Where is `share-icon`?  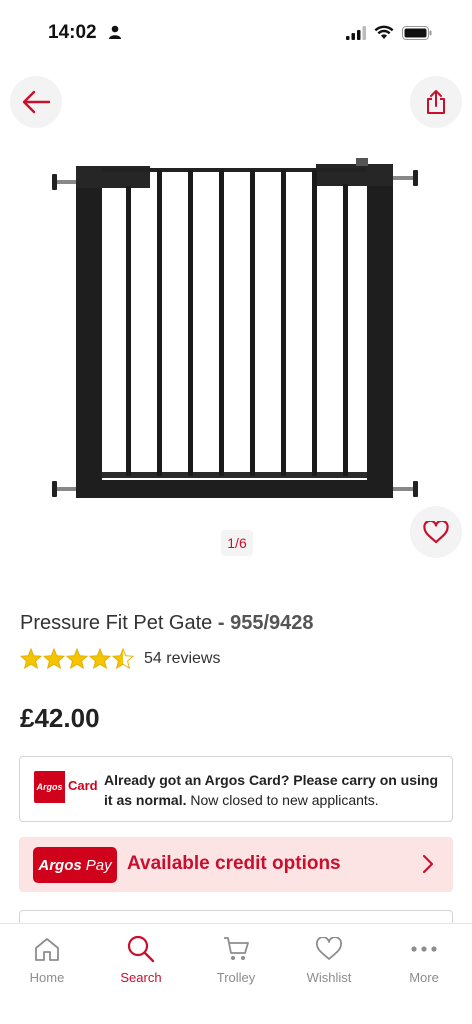
share-icon is located at coordinates (436, 102).